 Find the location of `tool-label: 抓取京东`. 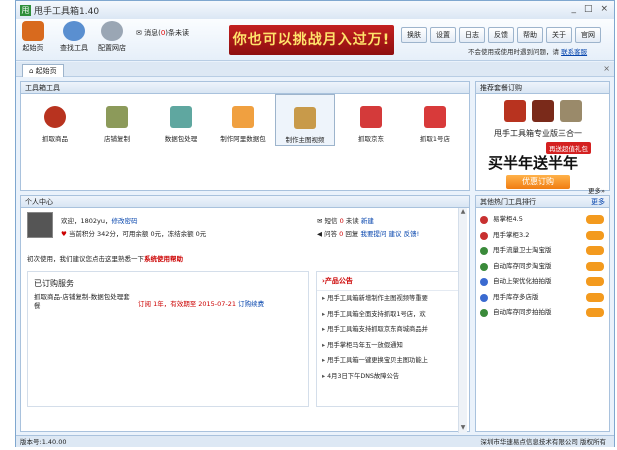

tool-label: 抓取京东 is located at coordinates (371, 139).